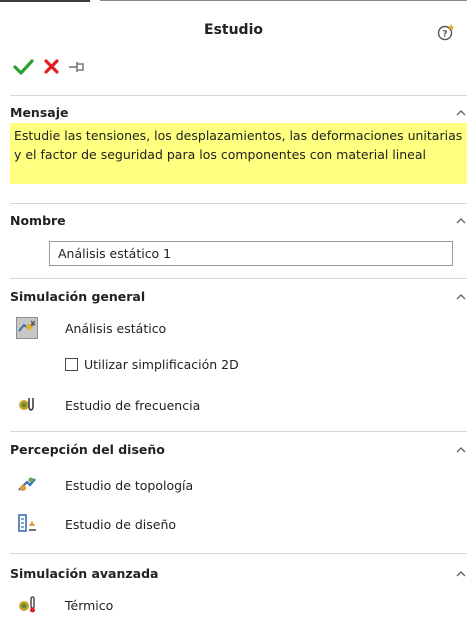 The image size is (467, 619). Describe the element at coordinates (132, 405) in the screenshot. I see `frequency-study-label: Estudio de frecuencia` at that location.